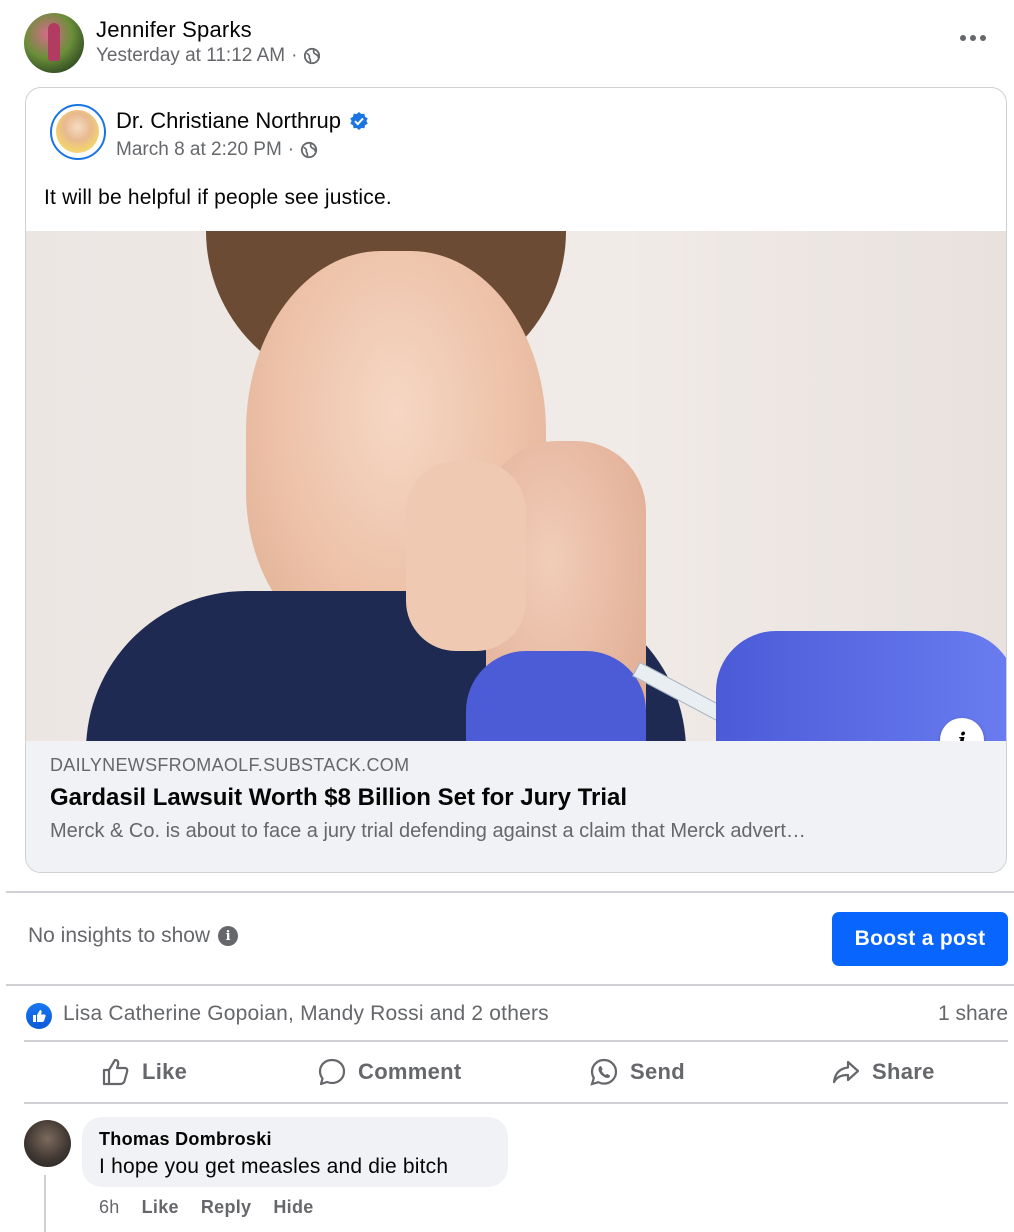 The height and width of the screenshot is (1232, 1014). Describe the element at coordinates (45, 1203) in the screenshot. I see `thread-line` at that location.